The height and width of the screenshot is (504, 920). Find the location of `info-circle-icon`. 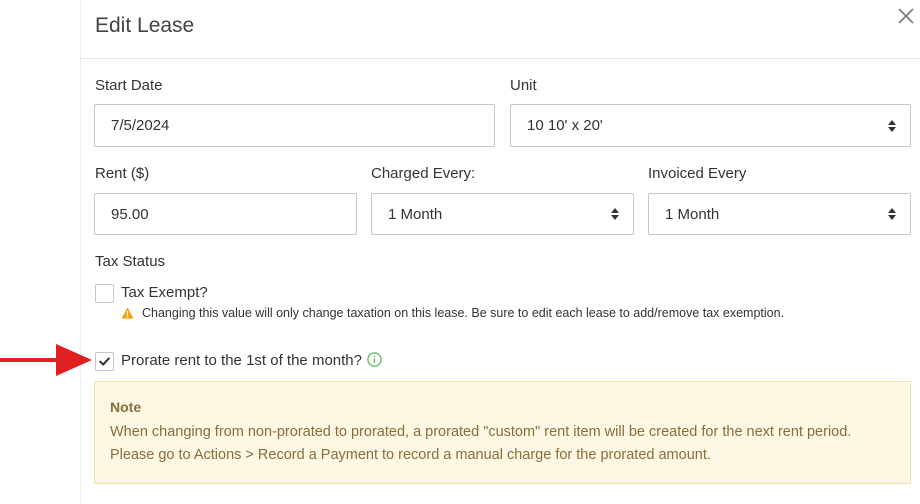

info-circle-icon is located at coordinates (374, 359).